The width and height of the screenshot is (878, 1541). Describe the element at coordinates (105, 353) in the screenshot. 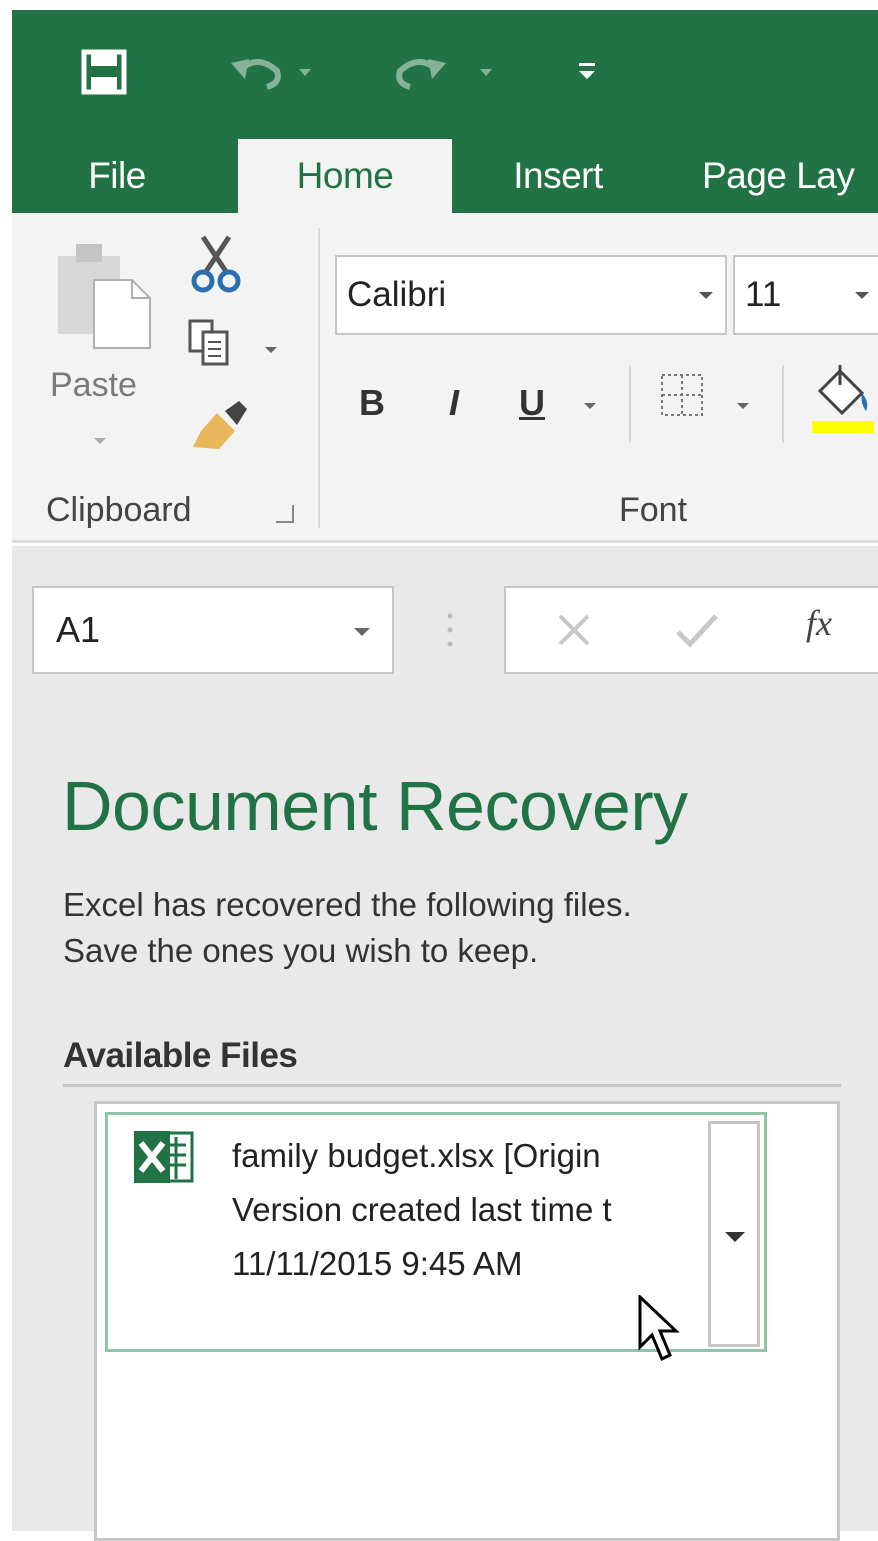

I see `paste-button: Paste` at that location.